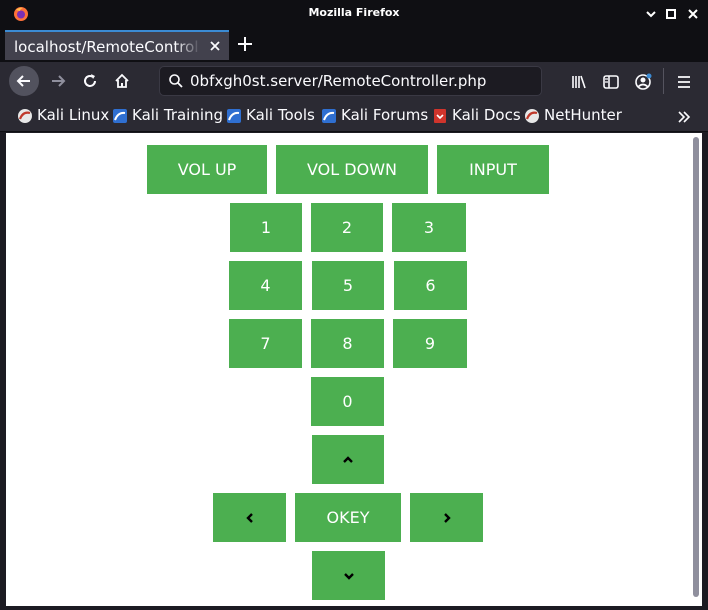  I want to click on chevron-double-right-icon, so click(684, 117).